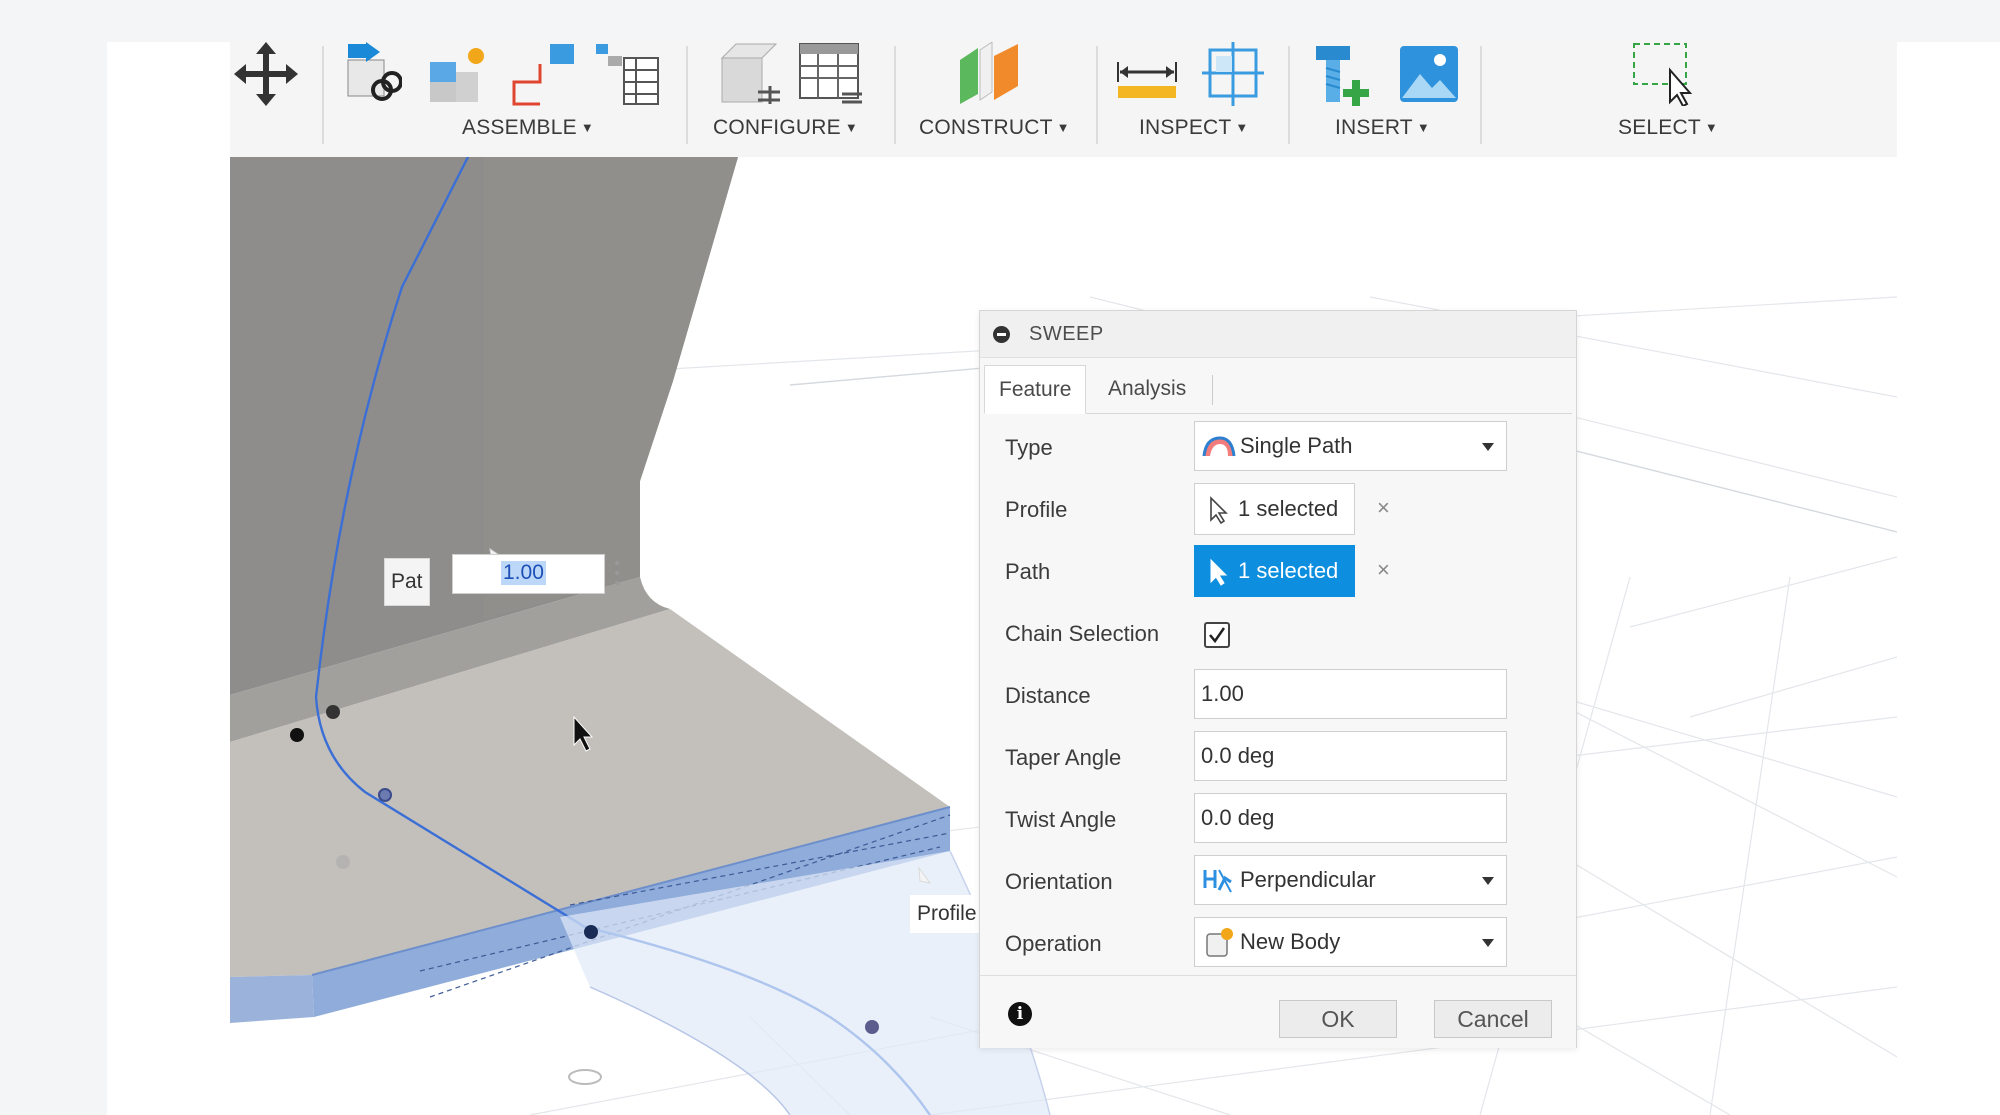  What do you see at coordinates (528, 128) in the screenshot?
I see `assemble-menu: ASSEMBLE ▼` at bounding box center [528, 128].